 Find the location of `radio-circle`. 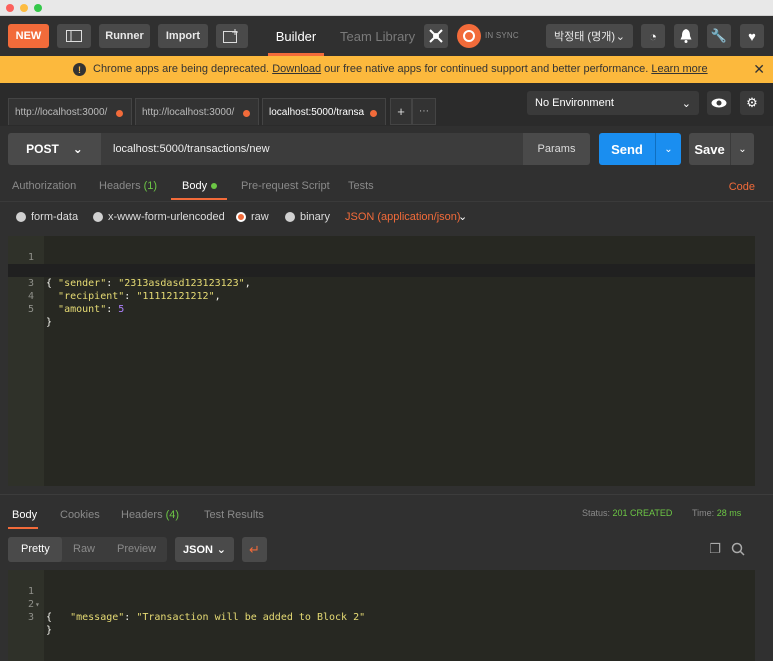

radio-circle is located at coordinates (21, 217).